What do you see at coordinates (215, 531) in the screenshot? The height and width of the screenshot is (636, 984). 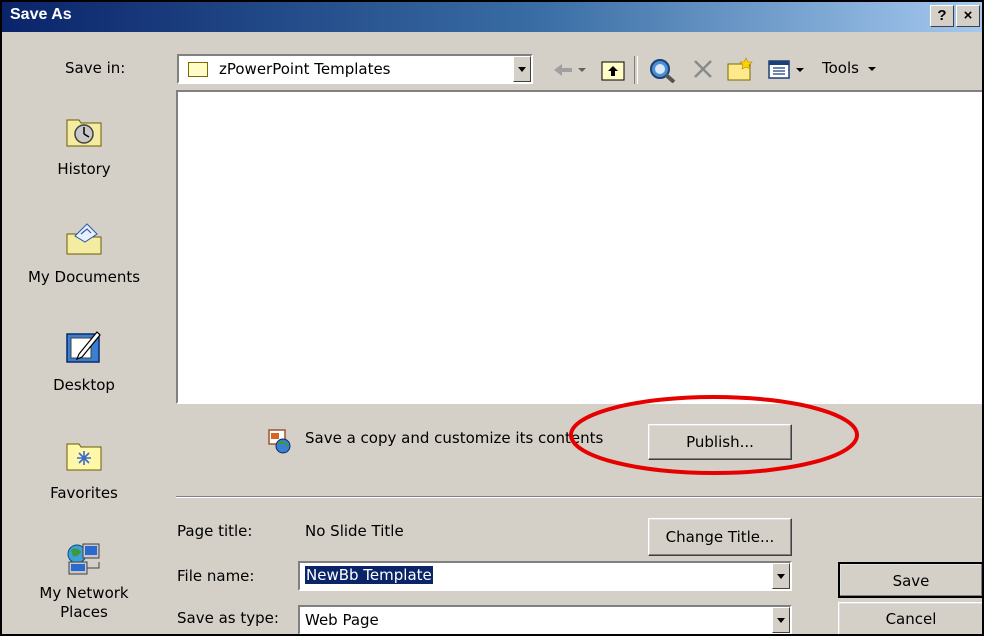 I see `page-title-label: Page title:` at bounding box center [215, 531].